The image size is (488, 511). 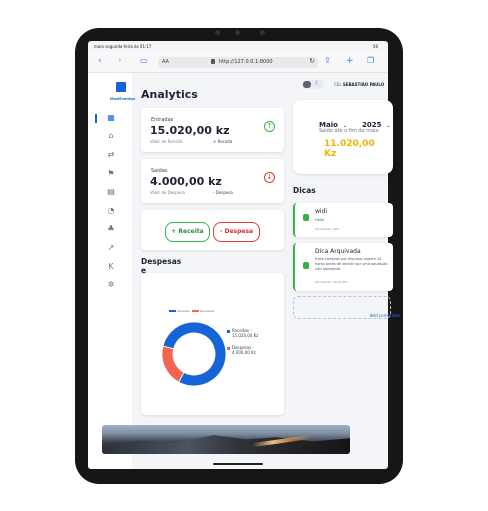 I want to click on forward-icon: ›, so click(x=120, y=61).